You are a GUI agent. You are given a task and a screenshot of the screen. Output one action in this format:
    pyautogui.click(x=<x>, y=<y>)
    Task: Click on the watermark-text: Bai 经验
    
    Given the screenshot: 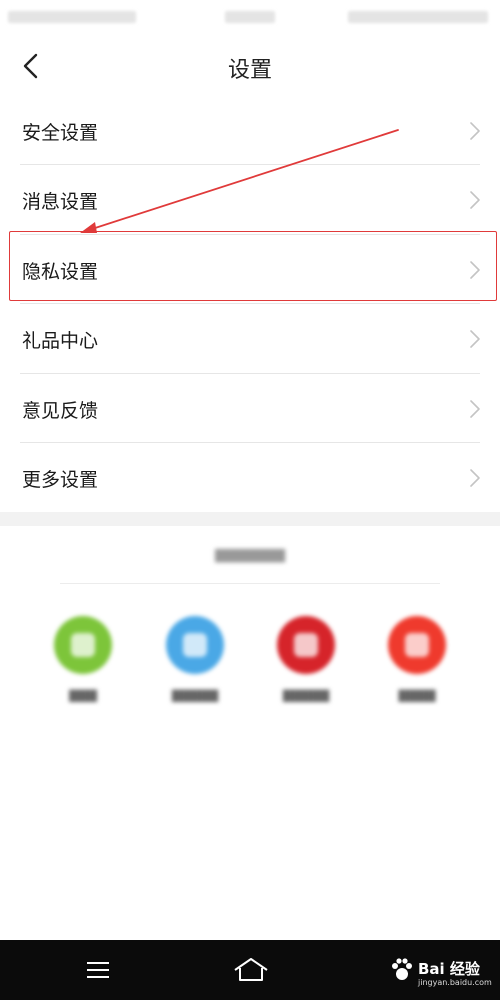 What is the action you would take?
    pyautogui.click(x=449, y=969)
    